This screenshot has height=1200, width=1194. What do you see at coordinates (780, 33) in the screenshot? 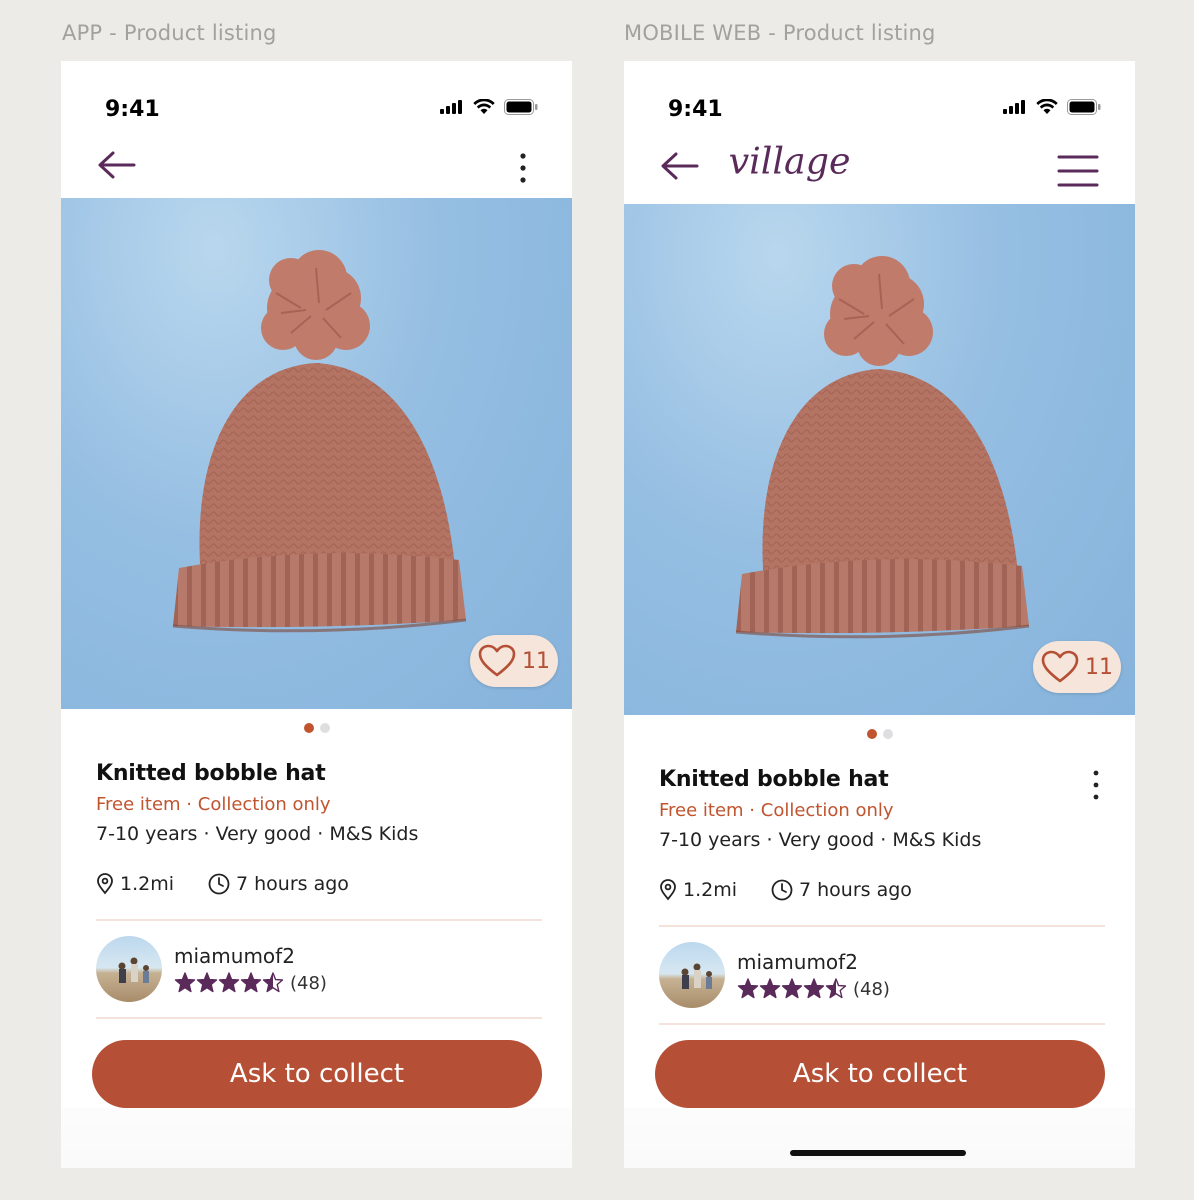
I see `frame-label-web: MOBILE WEB - Product listing` at bounding box center [780, 33].